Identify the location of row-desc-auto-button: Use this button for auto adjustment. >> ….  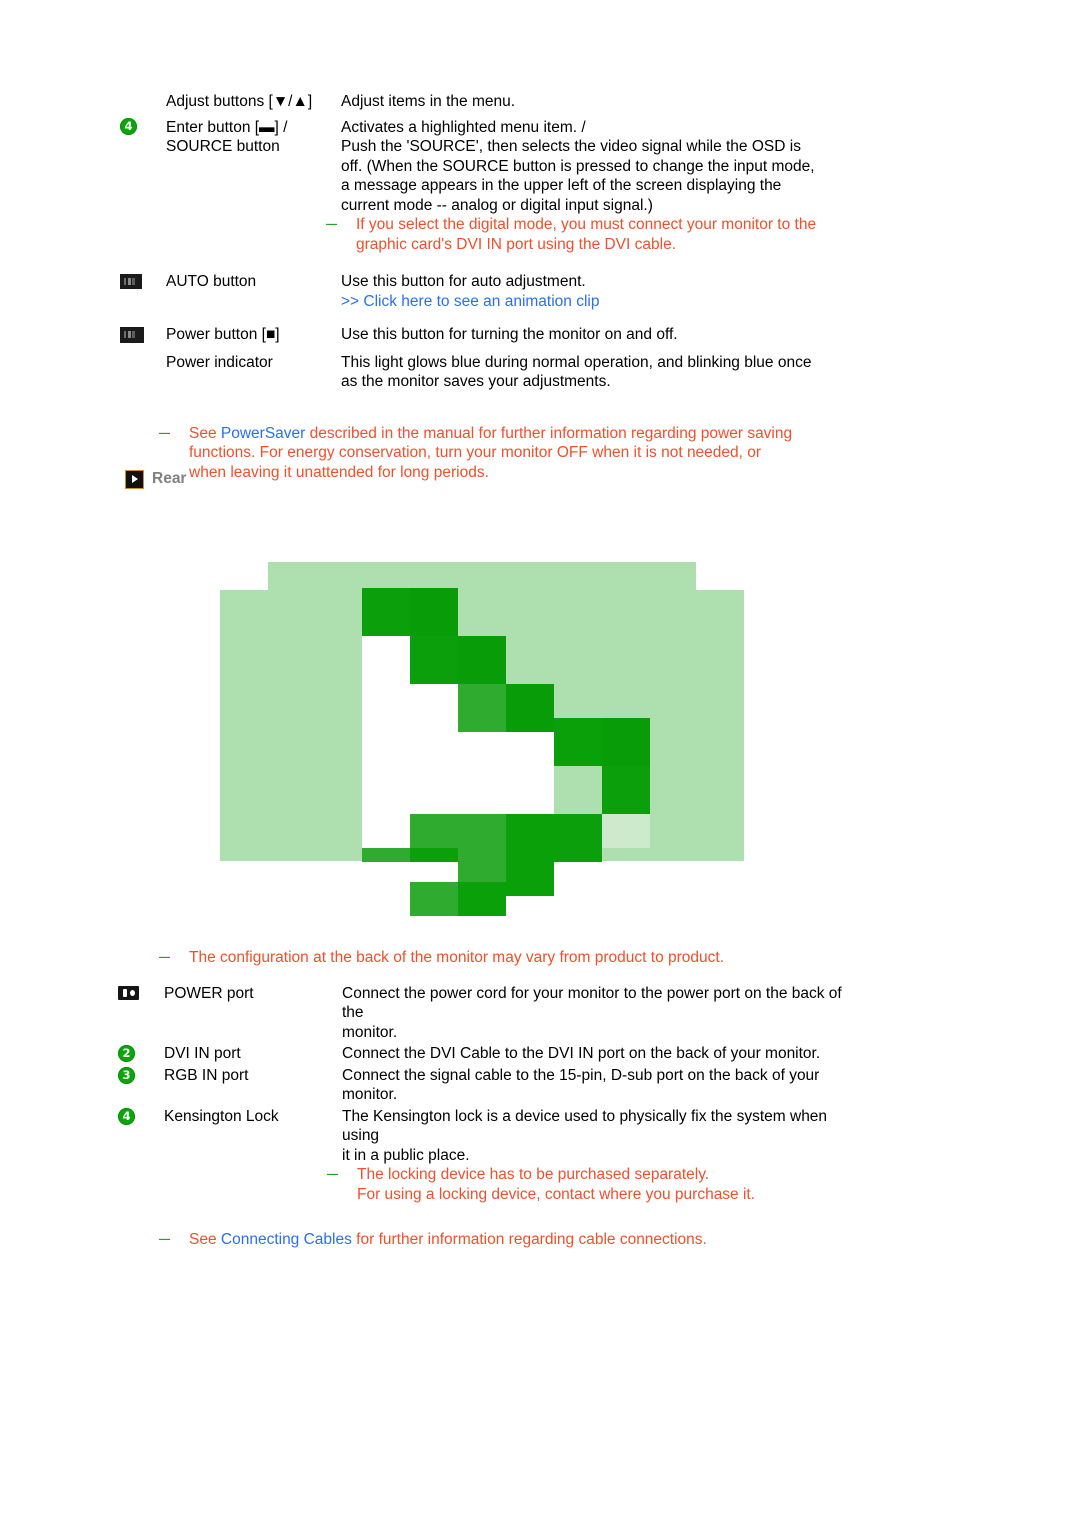
(597, 291).